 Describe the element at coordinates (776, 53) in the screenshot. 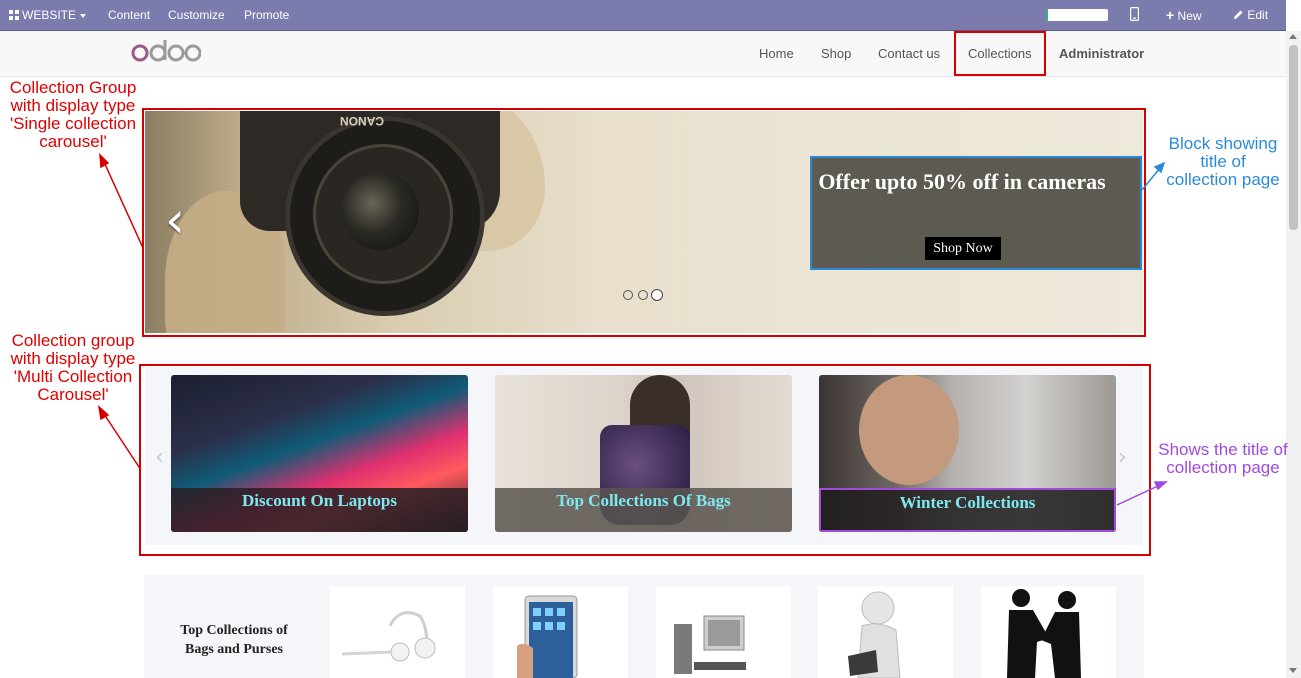

I see `nav-home: Home` at that location.